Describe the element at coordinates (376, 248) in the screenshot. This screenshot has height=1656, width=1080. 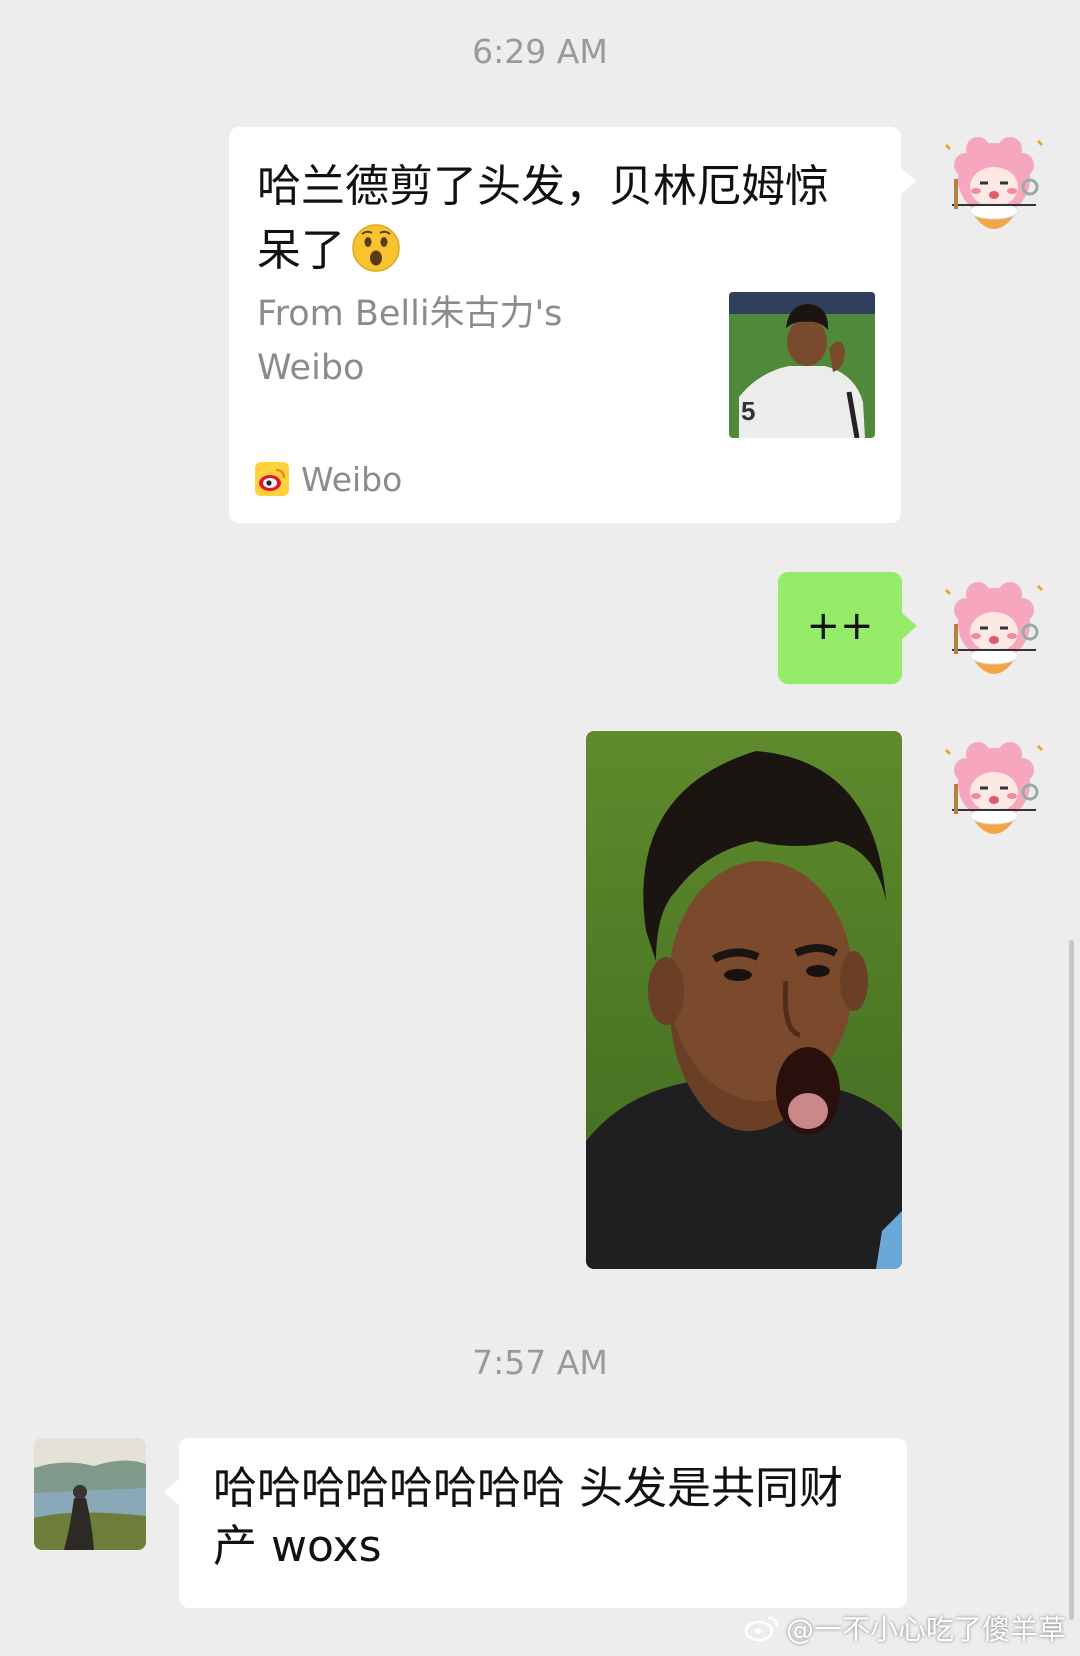
I see `astonished-face-icon` at that location.